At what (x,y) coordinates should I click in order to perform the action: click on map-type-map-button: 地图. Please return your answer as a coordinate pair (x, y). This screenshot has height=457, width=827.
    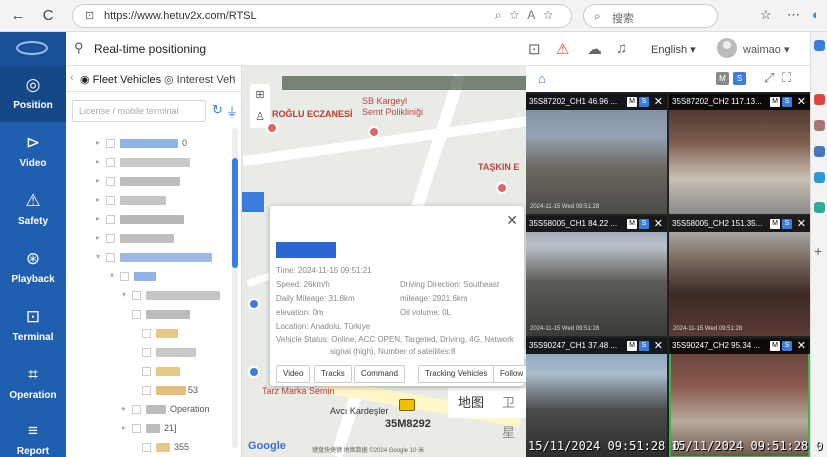
    Looking at the image, I should click on (471, 403).